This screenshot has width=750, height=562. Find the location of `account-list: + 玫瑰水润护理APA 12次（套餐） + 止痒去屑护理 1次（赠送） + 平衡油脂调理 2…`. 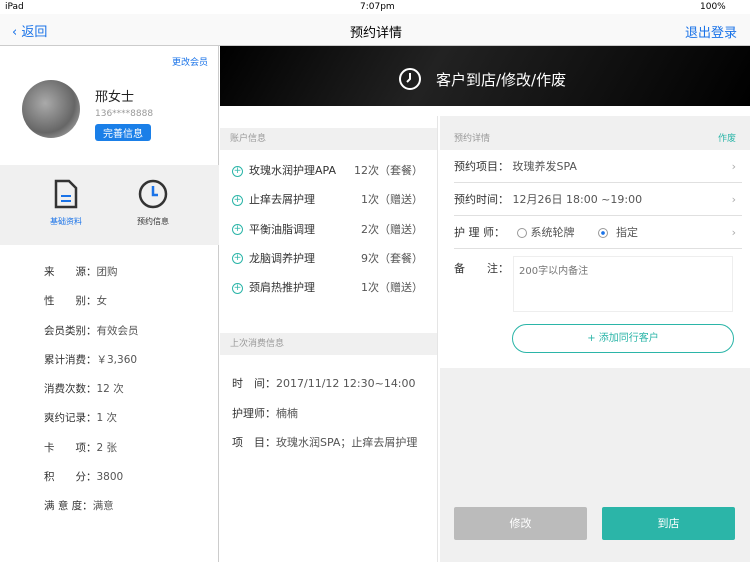

account-list: + 玫瑰水润护理APA 12次（套餐） + 止痒去屑护理 1次（赠送） + 平衡油脂调理 2… is located at coordinates (328, 229).